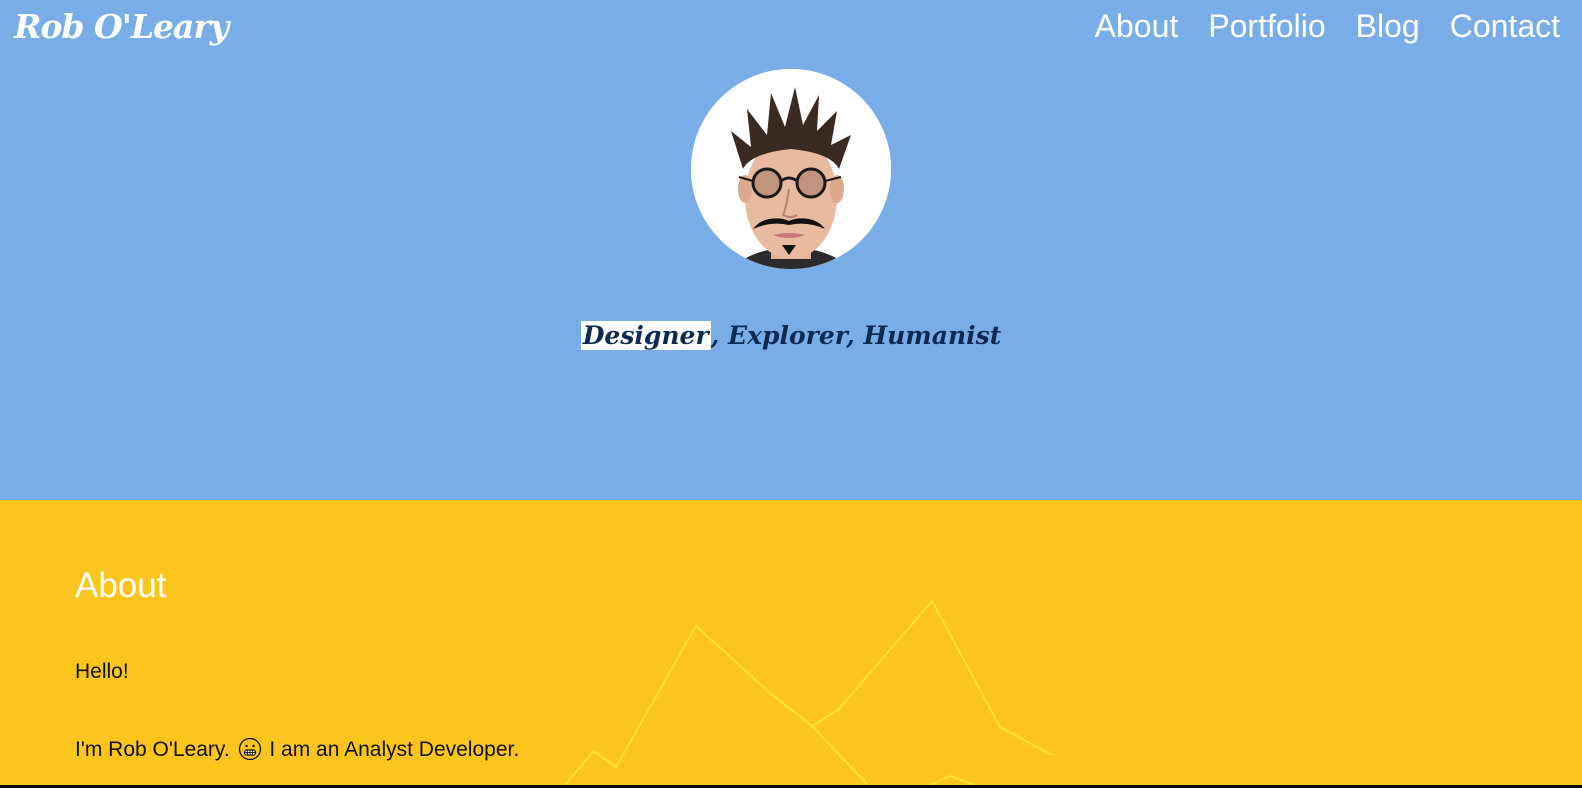  What do you see at coordinates (394, 749) in the screenshot?
I see `about-intro-role: I am an Analyst Developer.` at bounding box center [394, 749].